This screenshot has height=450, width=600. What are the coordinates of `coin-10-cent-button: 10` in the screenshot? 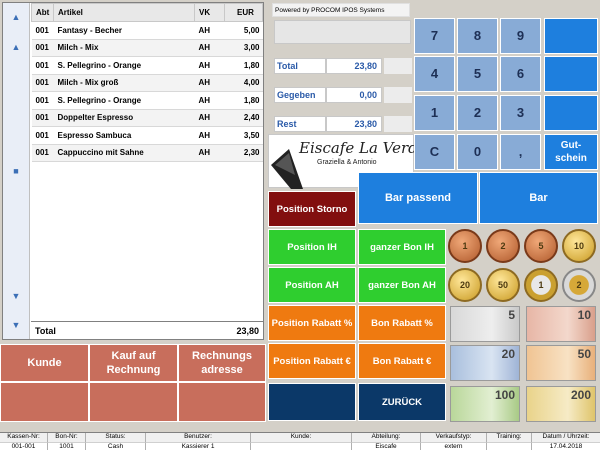 It's located at (579, 246).